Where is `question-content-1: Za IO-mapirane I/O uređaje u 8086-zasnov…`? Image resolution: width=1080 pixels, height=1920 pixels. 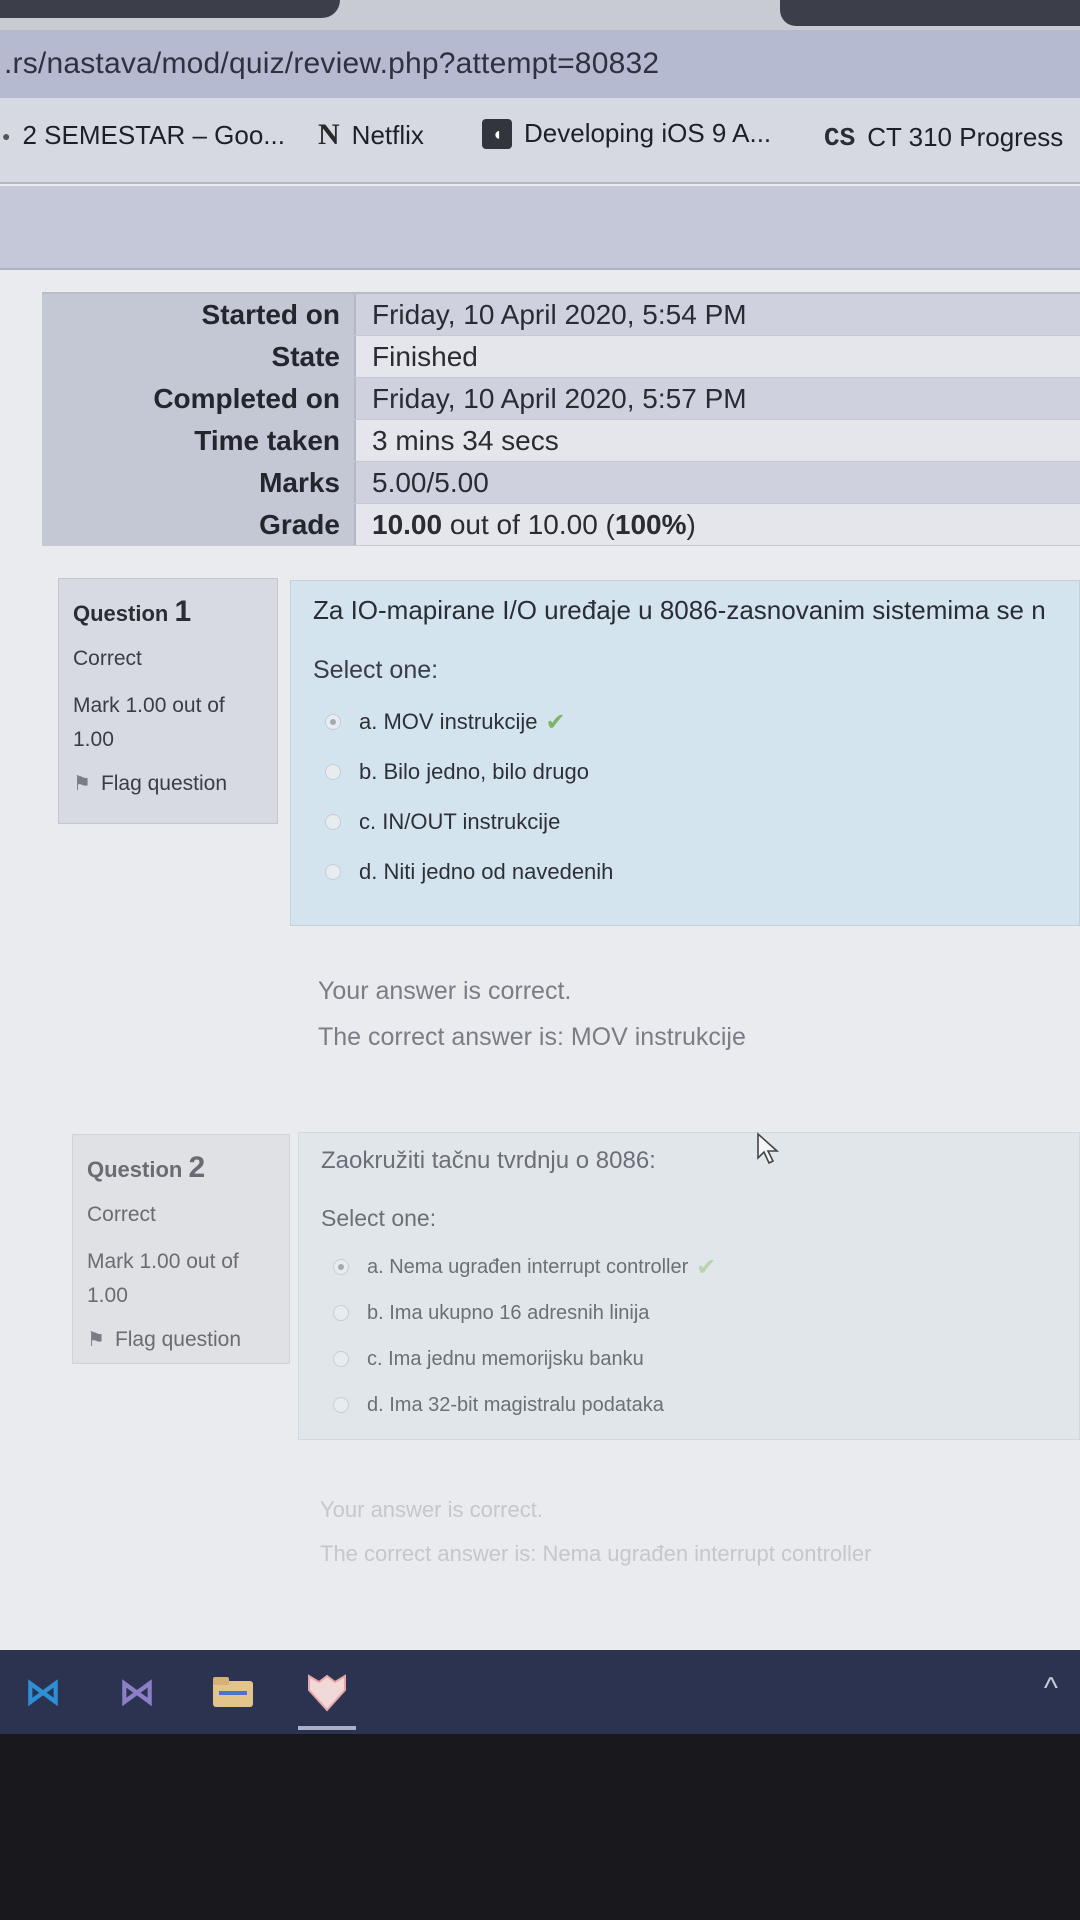
question-content-1: Za IO-mapirane I/O uređaje u 8086-zasnov… is located at coordinates (685, 753).